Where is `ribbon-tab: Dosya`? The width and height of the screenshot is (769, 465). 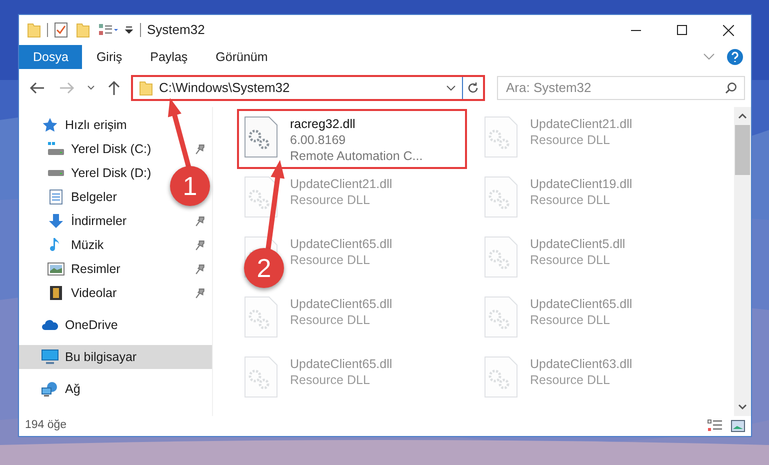
ribbon-tab: Dosya is located at coordinates (50, 57).